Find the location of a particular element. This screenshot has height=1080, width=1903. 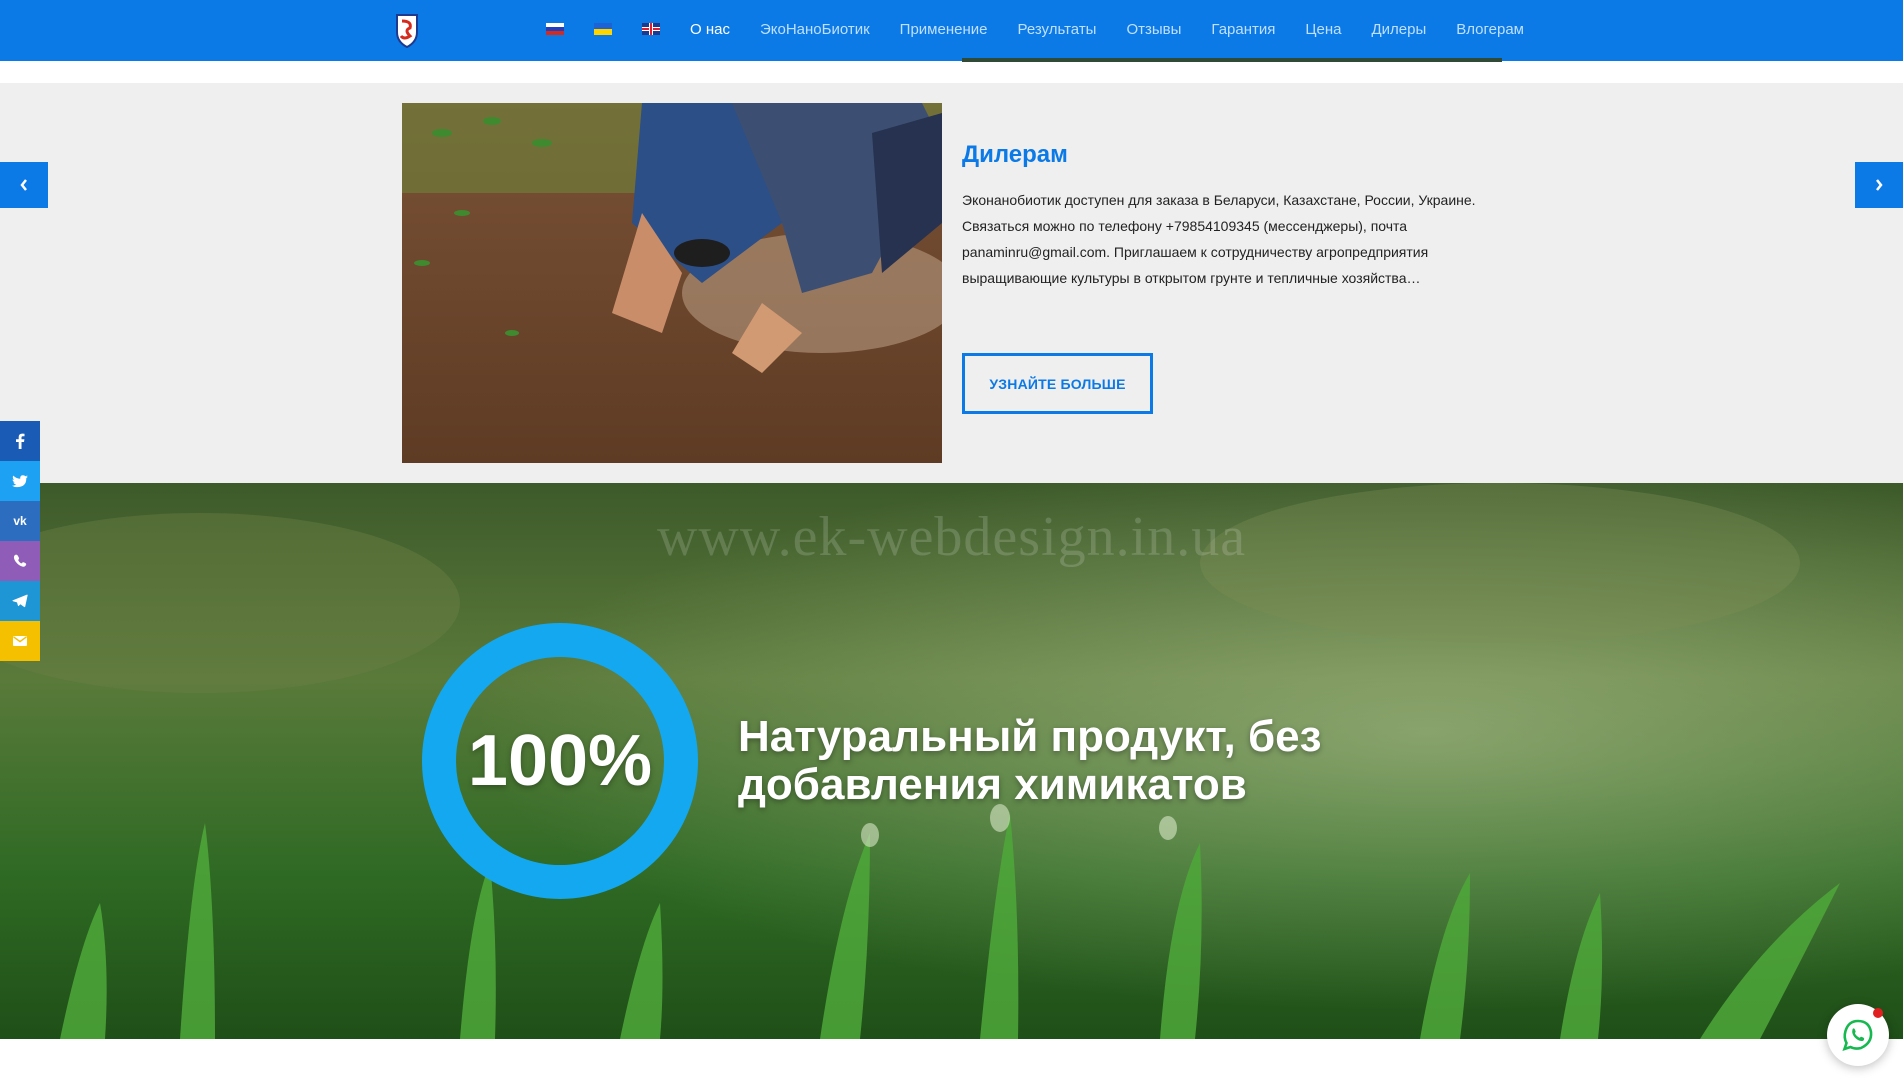

nav-reviews: Отзывы is located at coordinates (1153, 30).